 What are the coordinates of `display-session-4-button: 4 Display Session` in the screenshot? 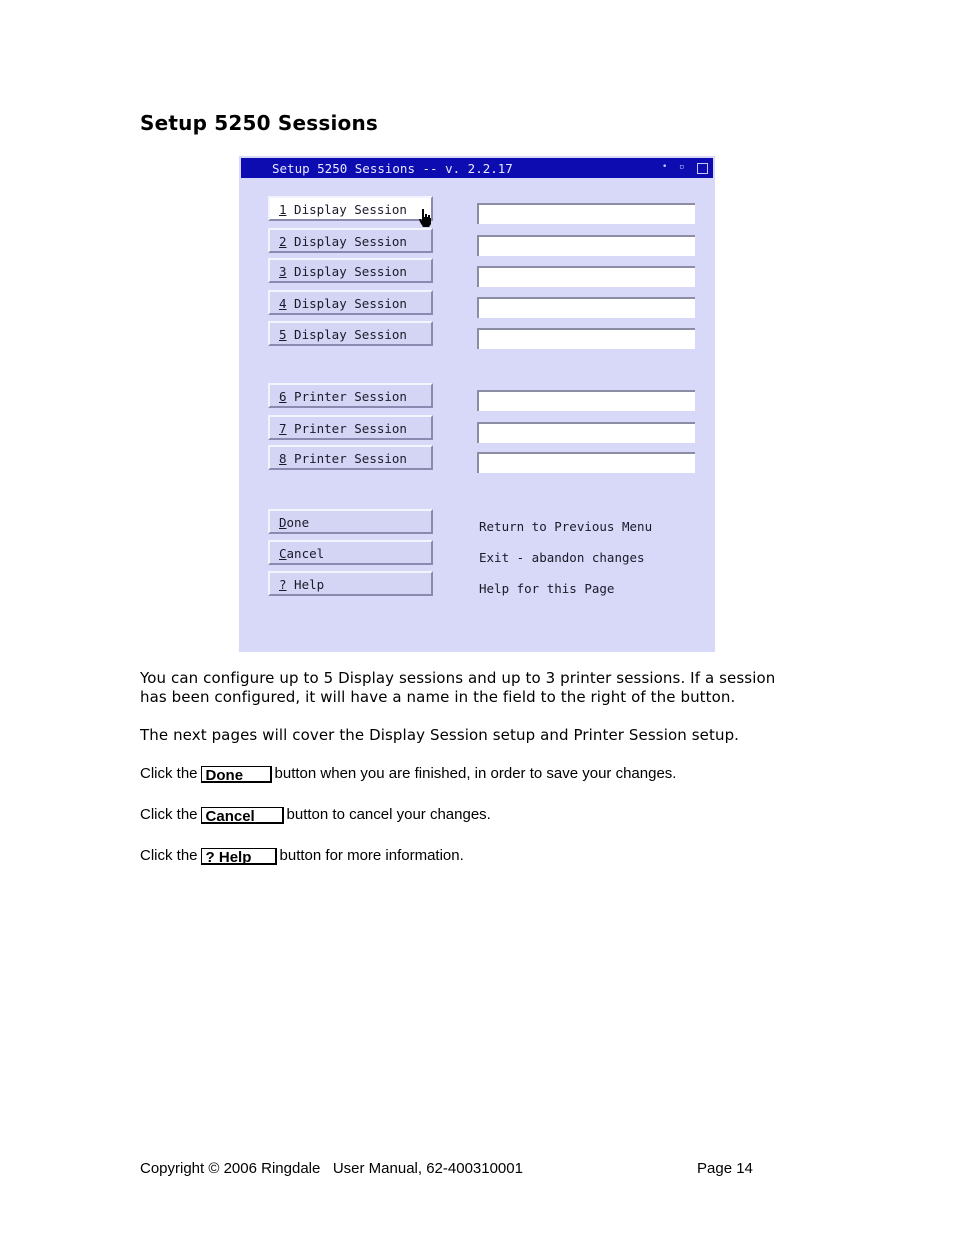 It's located at (350, 302).